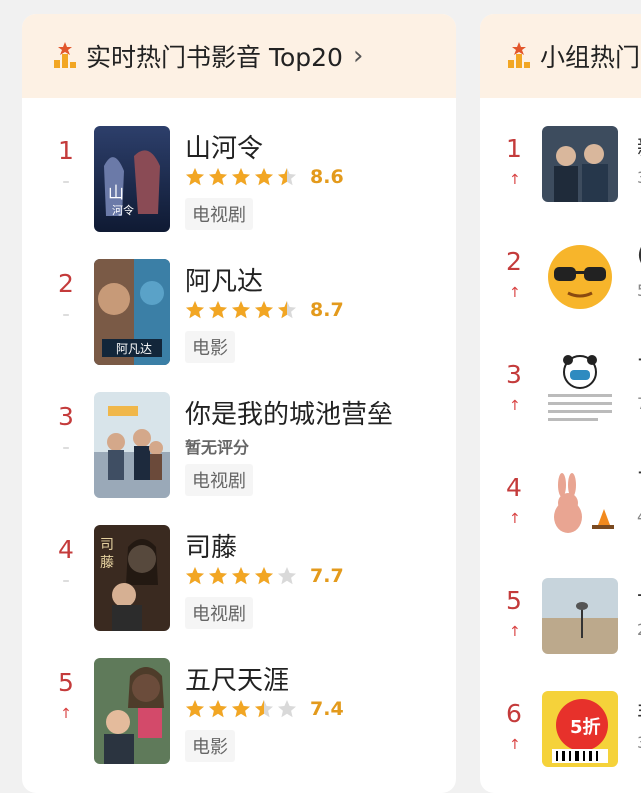 The height and width of the screenshot is (793, 641). I want to click on item-title: 司藤, so click(211, 548).